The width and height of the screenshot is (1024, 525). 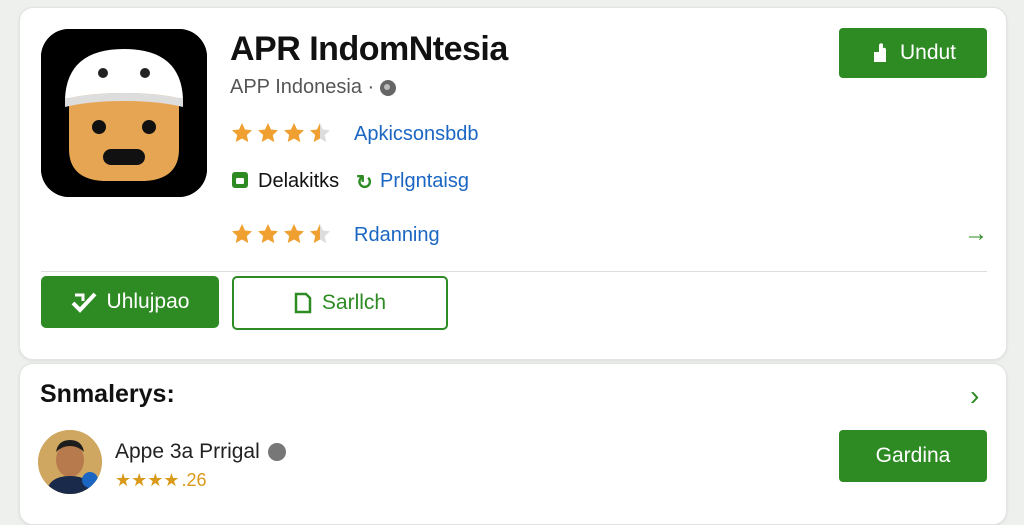 I want to click on avatar, so click(x=70, y=462).